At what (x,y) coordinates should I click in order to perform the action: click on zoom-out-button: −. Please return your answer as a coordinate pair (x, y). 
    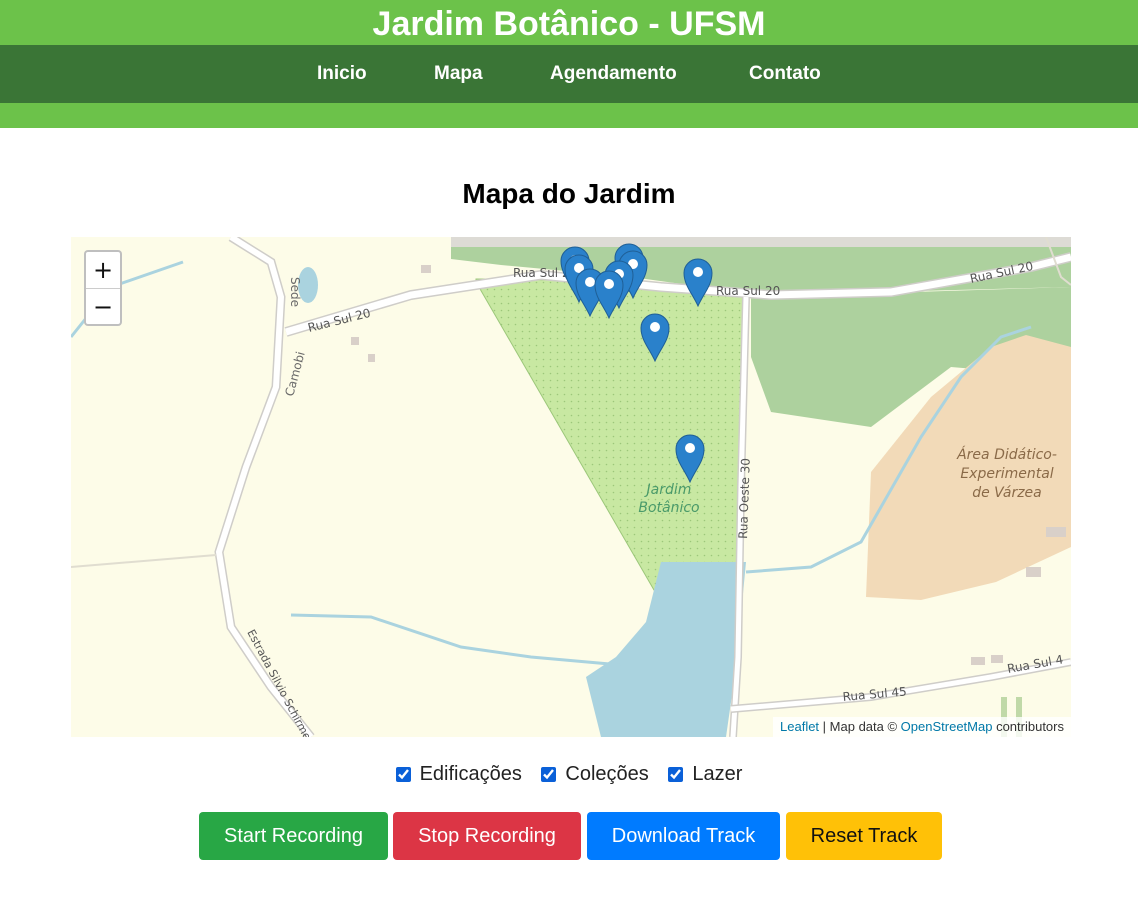
    Looking at the image, I should click on (103, 307).